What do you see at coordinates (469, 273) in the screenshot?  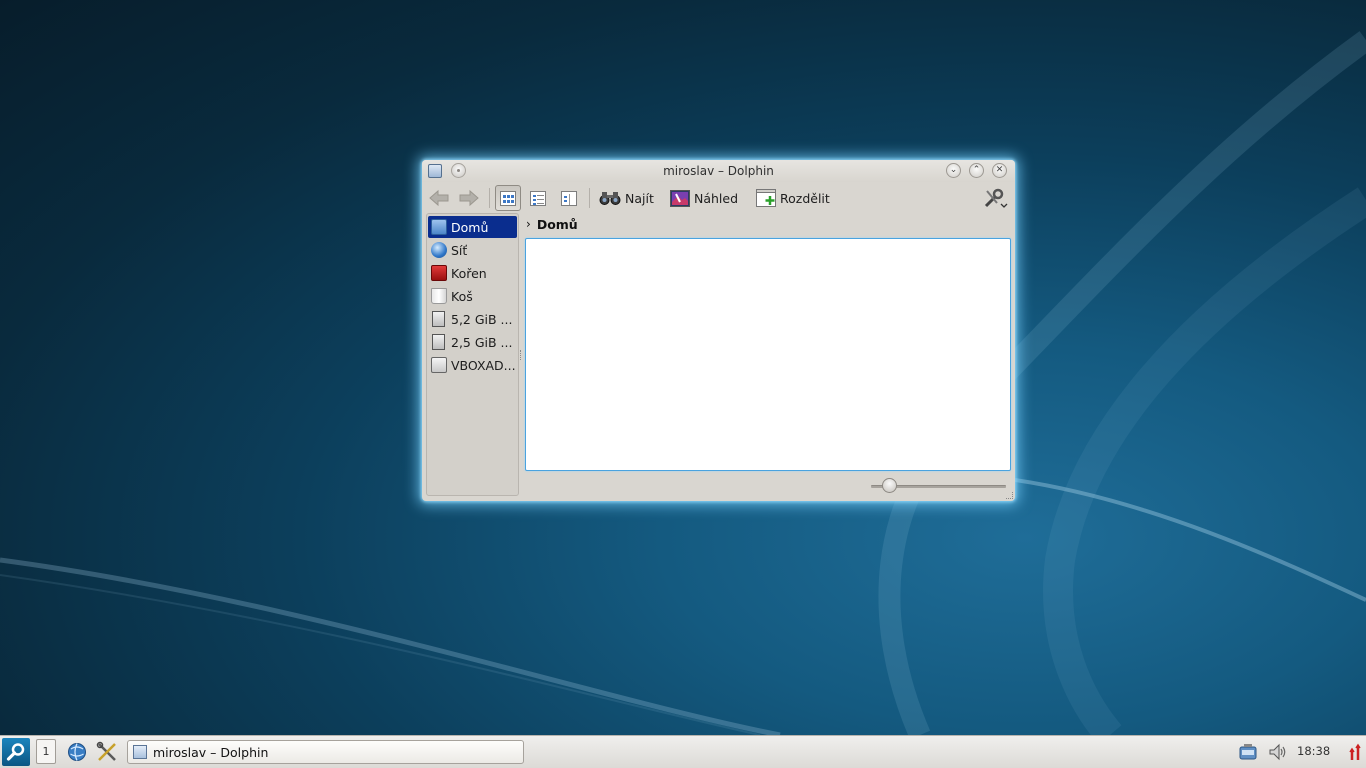 I see `place-label: Kořen` at bounding box center [469, 273].